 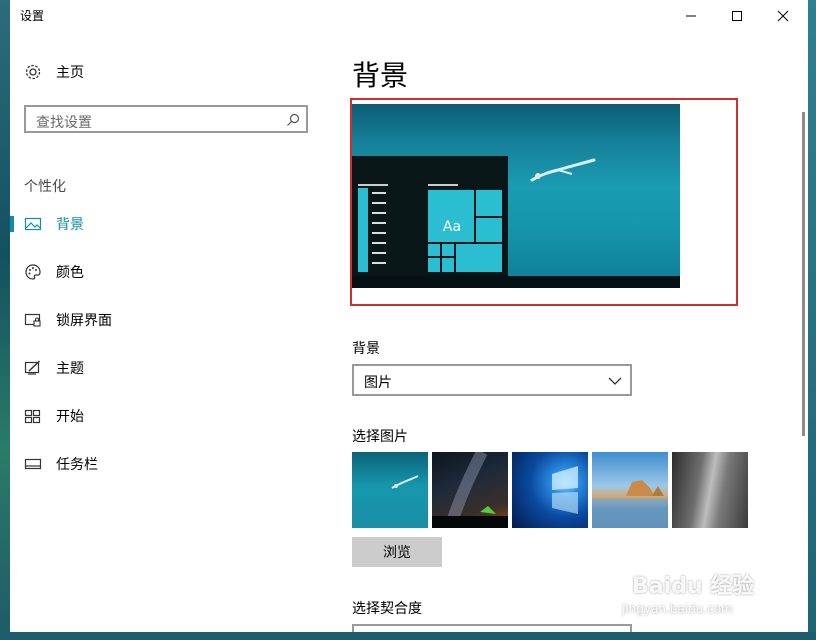 What do you see at coordinates (45, 187) in the screenshot?
I see `section-heading-personalization: 个性化` at bounding box center [45, 187].